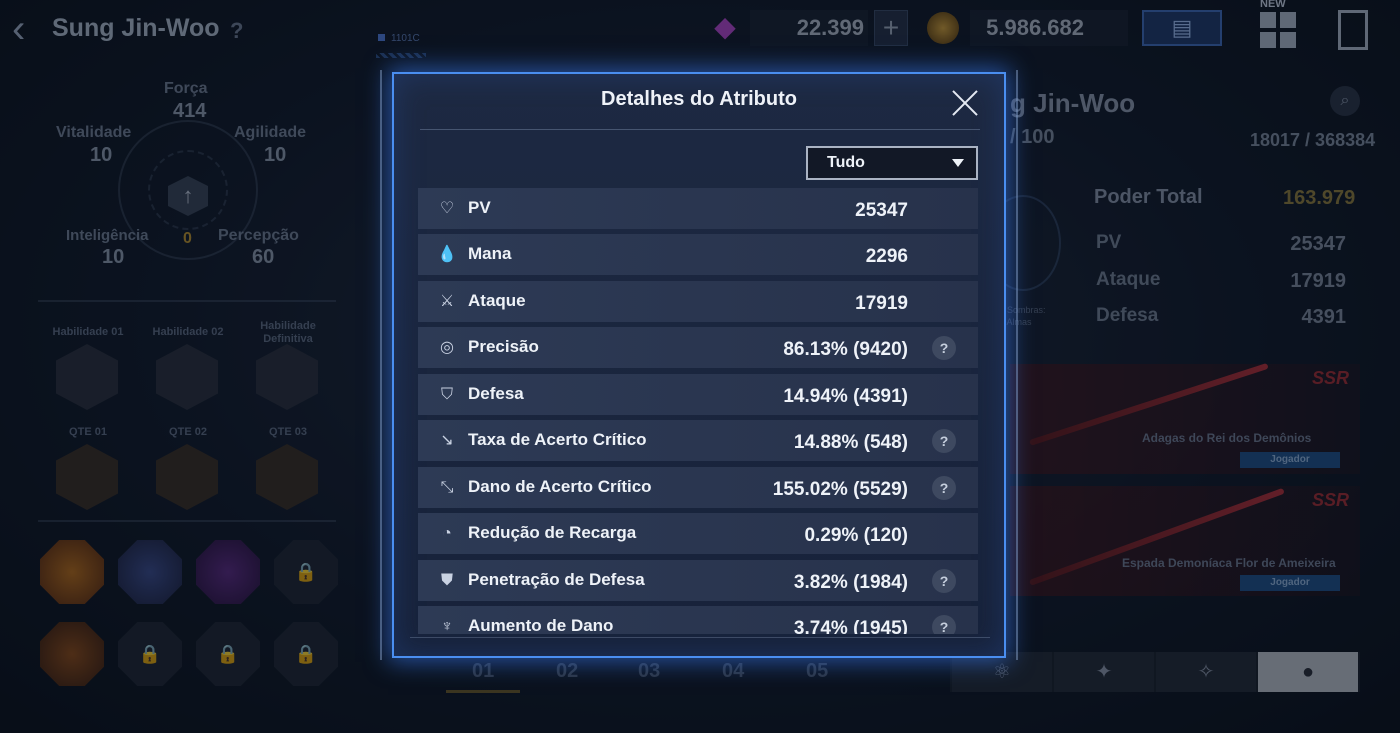  Describe the element at coordinates (698, 533) in the screenshot. I see `attribute-row-reducao-recarga: ◔ Redução de Recarga 0.29% (120)` at that location.